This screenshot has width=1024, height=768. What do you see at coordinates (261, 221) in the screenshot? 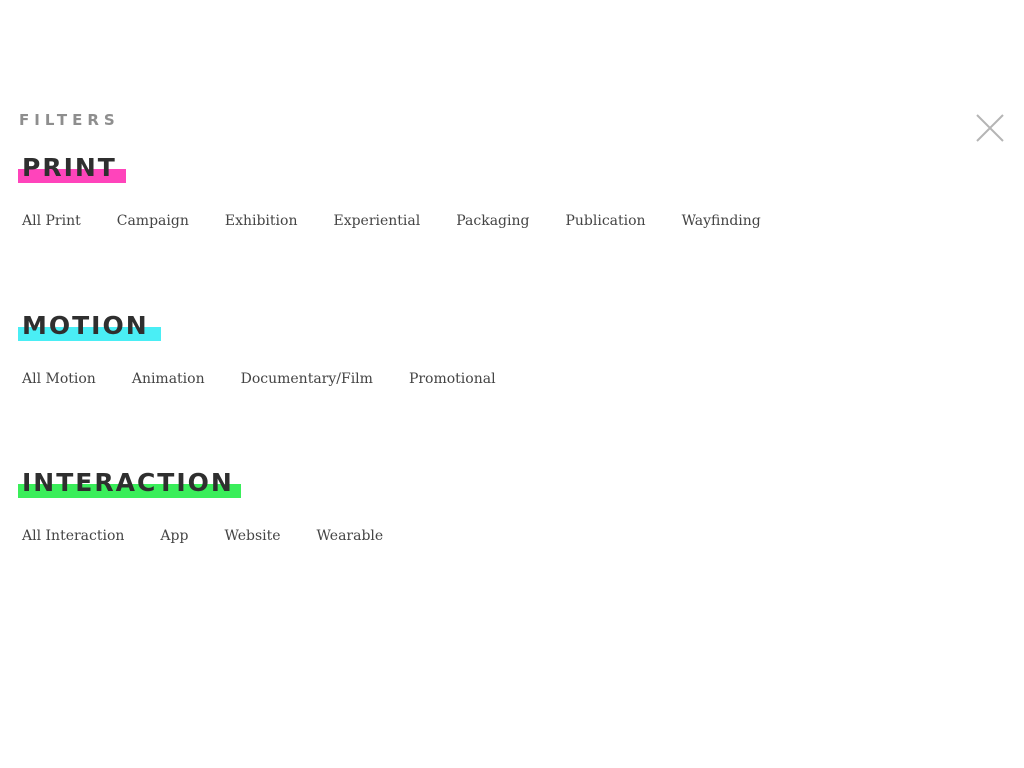
I see `filter-exhibition: Exhibition` at bounding box center [261, 221].